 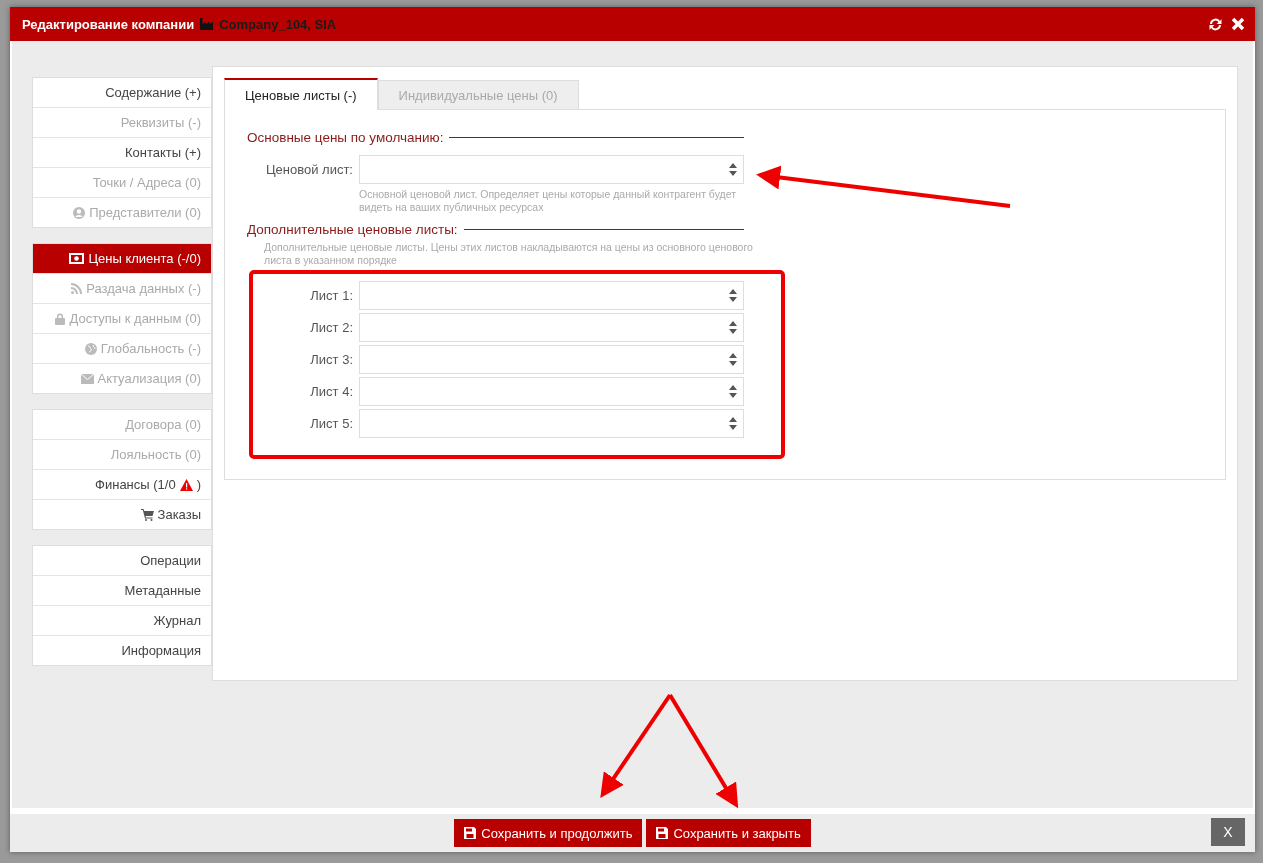 What do you see at coordinates (1215, 24) in the screenshot?
I see `refresh-icon` at bounding box center [1215, 24].